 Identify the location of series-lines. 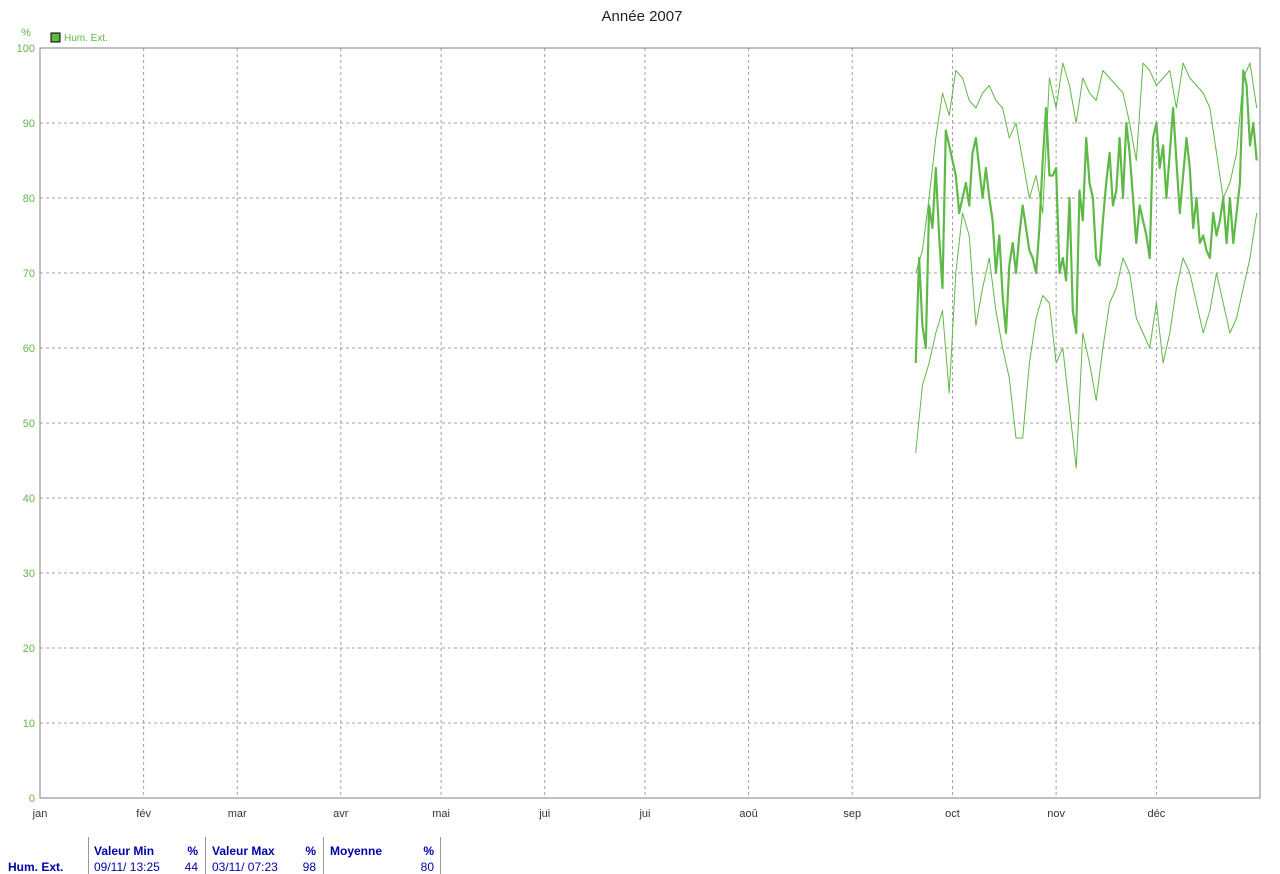
(1086, 265).